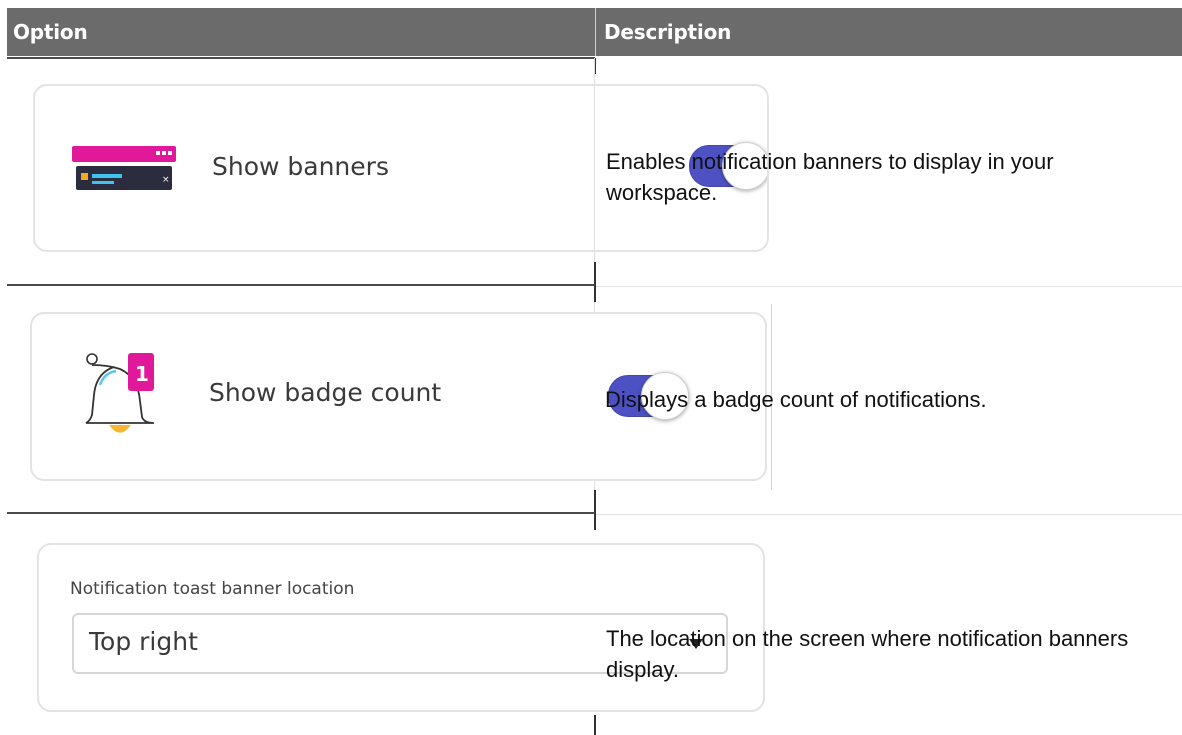 This screenshot has width=1182, height=735. I want to click on banner-icon: ×, so click(124, 168).